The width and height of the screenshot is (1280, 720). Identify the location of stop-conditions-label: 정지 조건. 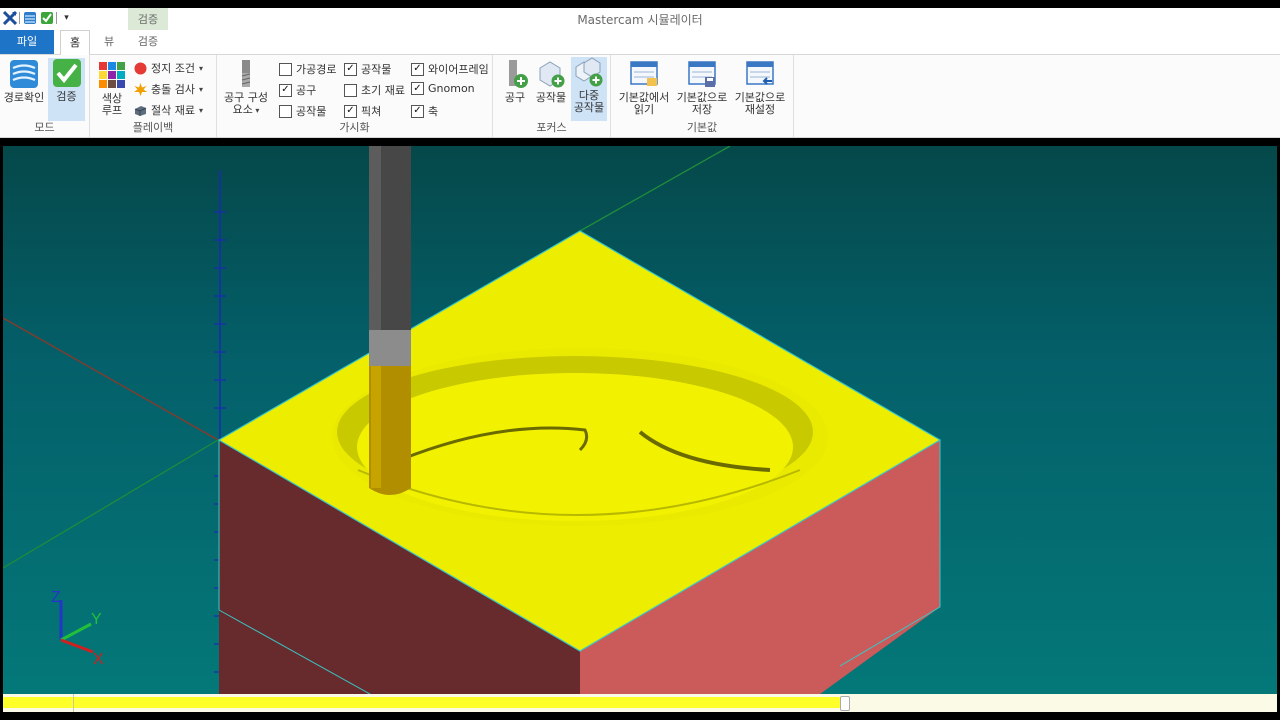
(173, 68).